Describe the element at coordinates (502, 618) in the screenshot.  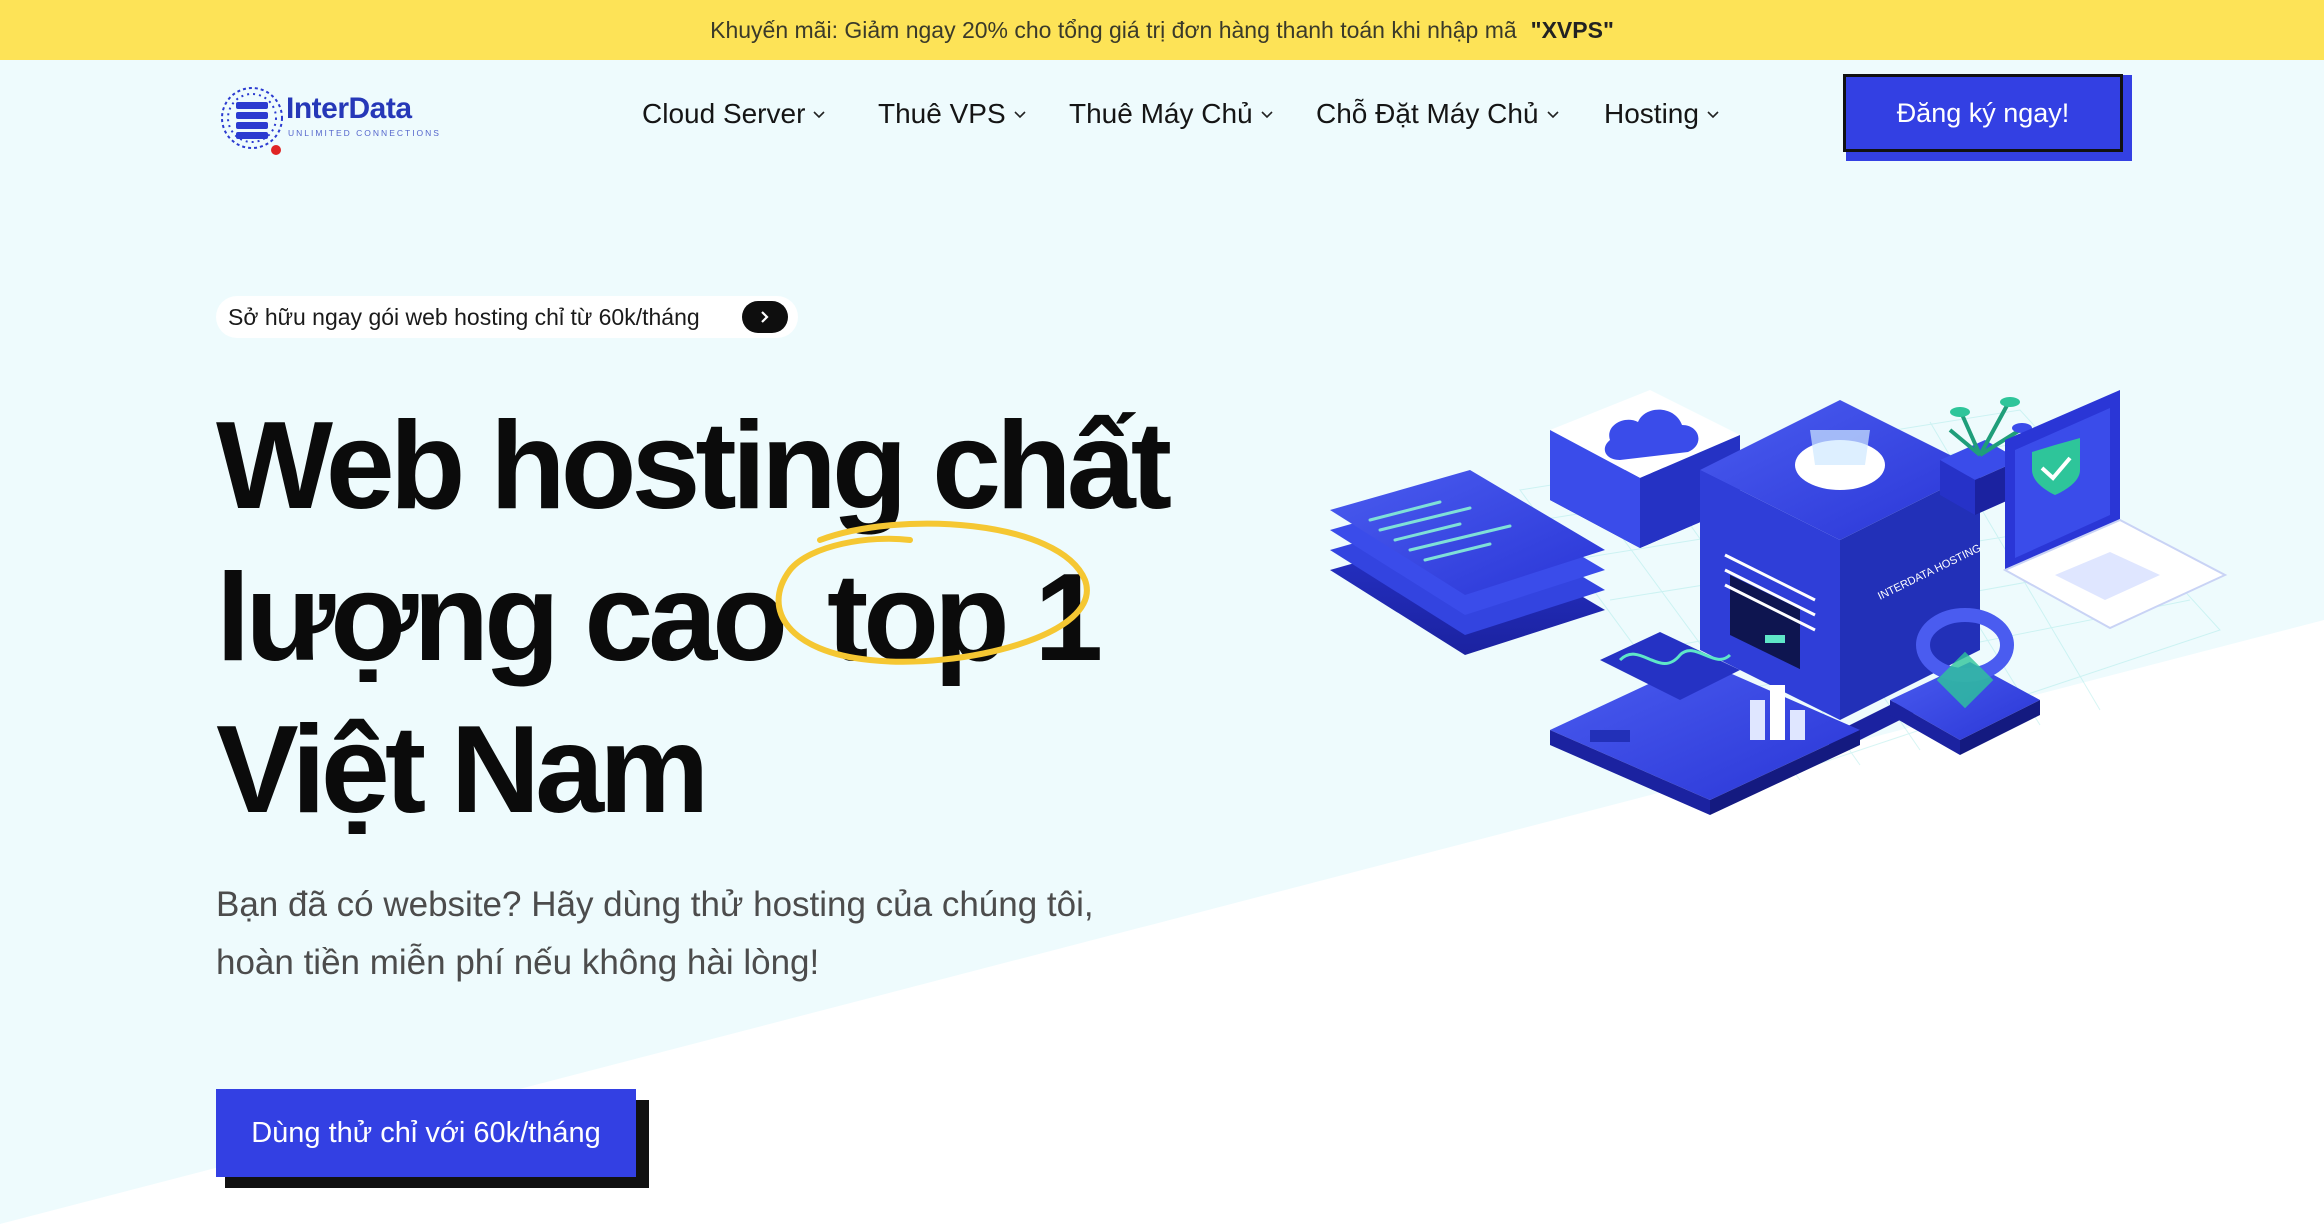
I see `headline-line-2-start: lượng cao` at that location.